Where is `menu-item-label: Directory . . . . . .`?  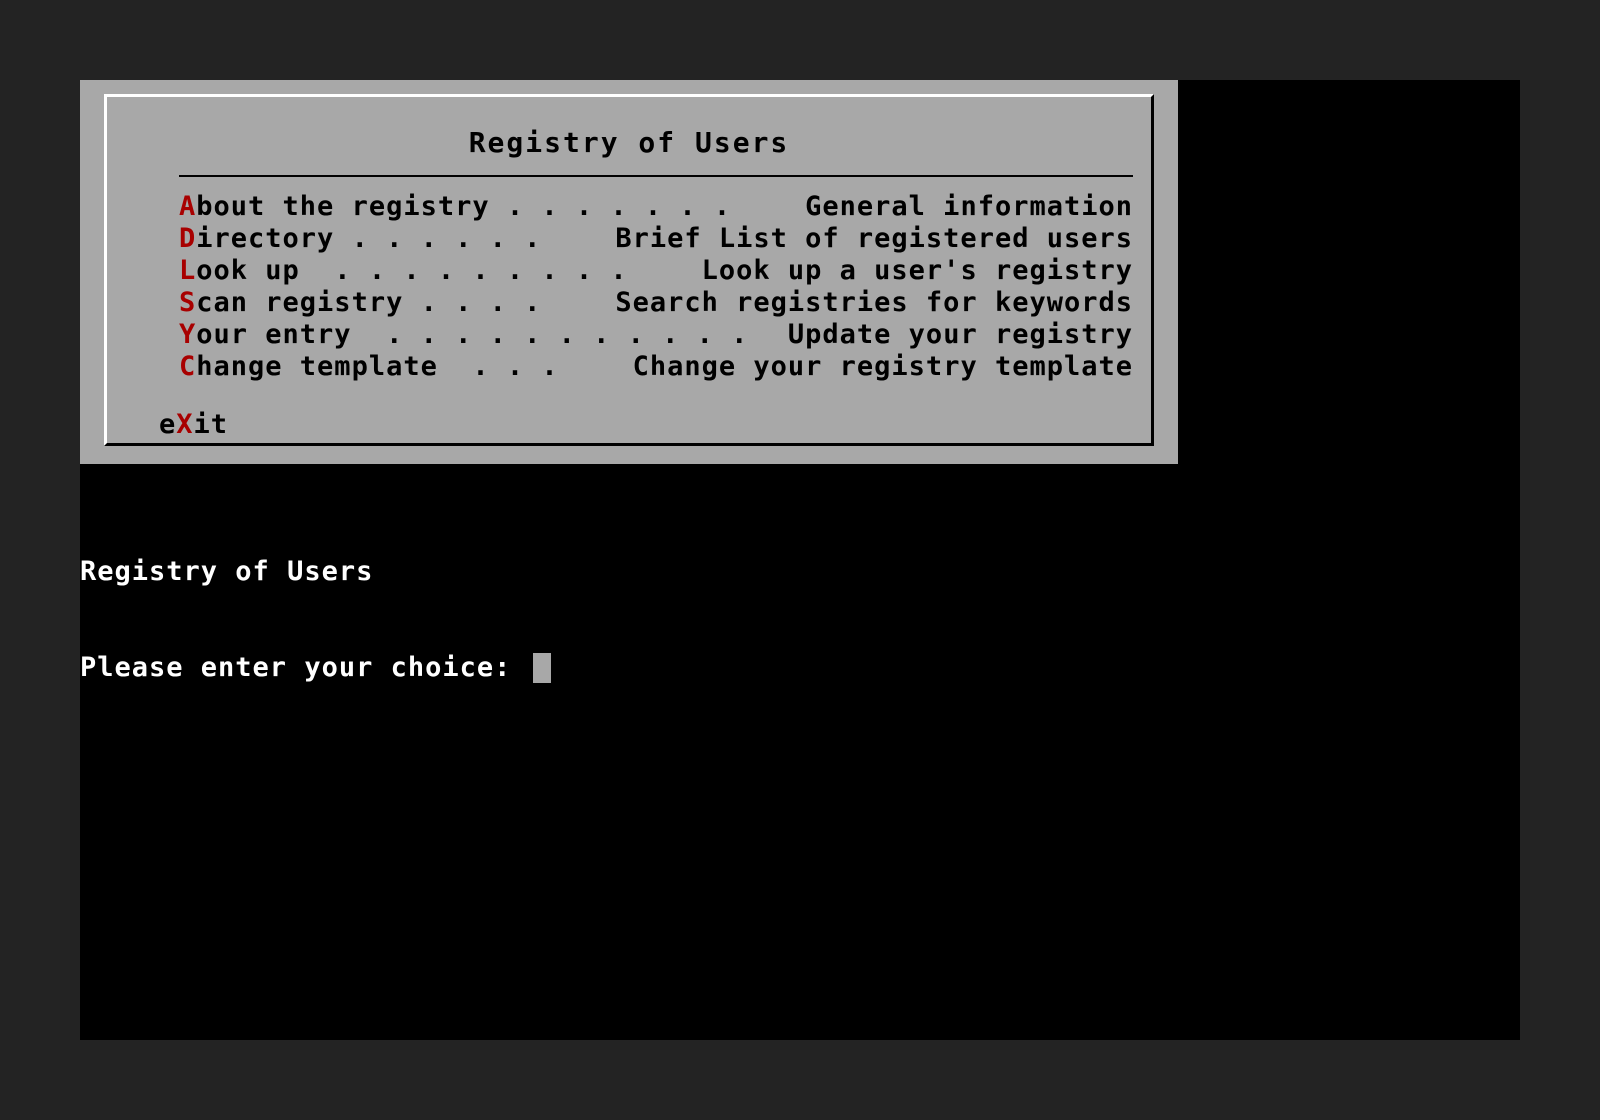
menu-item-label: Directory . . . . . . is located at coordinates (360, 239).